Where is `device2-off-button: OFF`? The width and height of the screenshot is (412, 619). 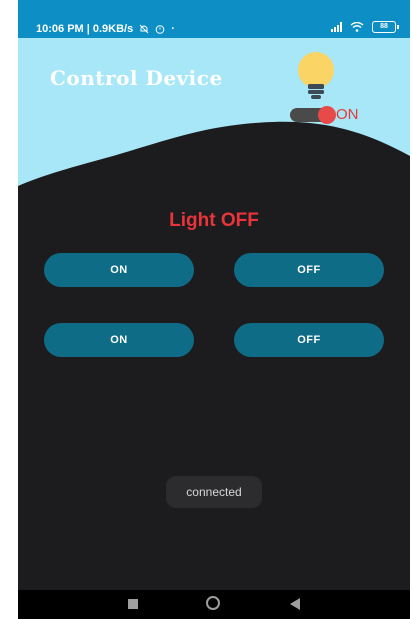 device2-off-button: OFF is located at coordinates (309, 340).